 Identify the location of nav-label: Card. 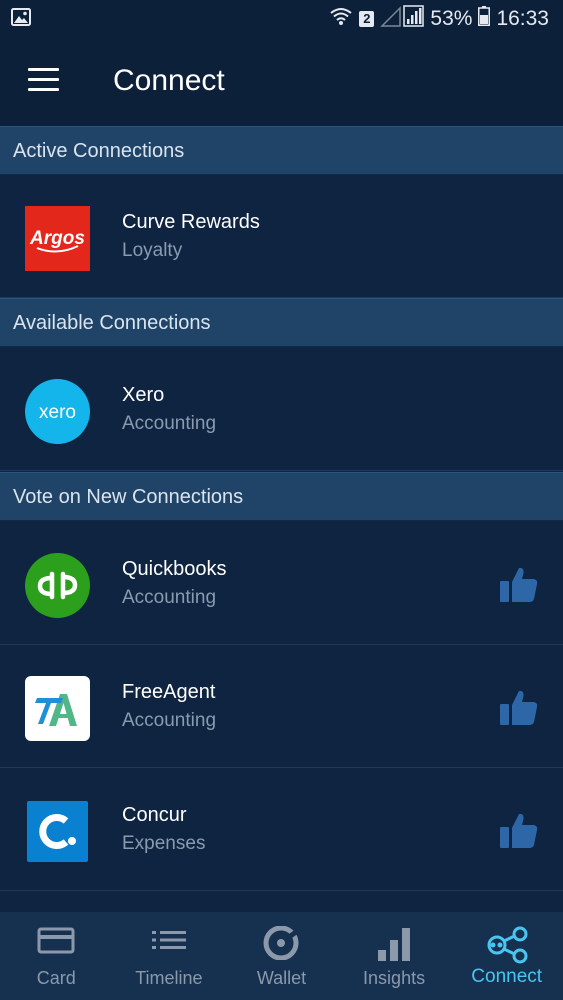
(56, 978).